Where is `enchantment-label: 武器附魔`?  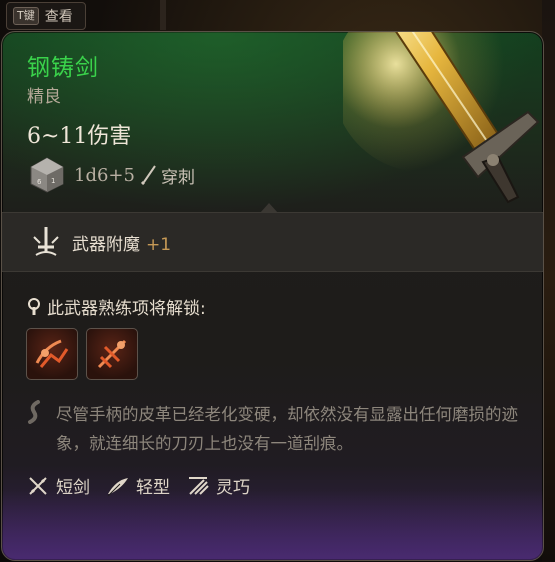 enchantment-label: 武器附魔 is located at coordinates (106, 245).